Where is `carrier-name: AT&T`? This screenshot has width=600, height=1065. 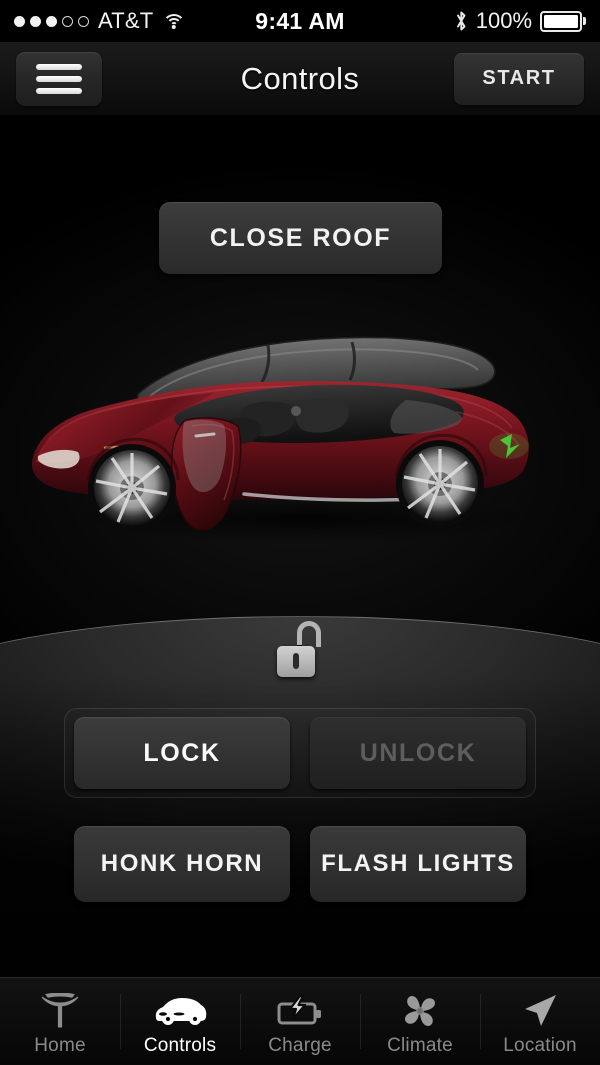
carrier-name: AT&T is located at coordinates (126, 20).